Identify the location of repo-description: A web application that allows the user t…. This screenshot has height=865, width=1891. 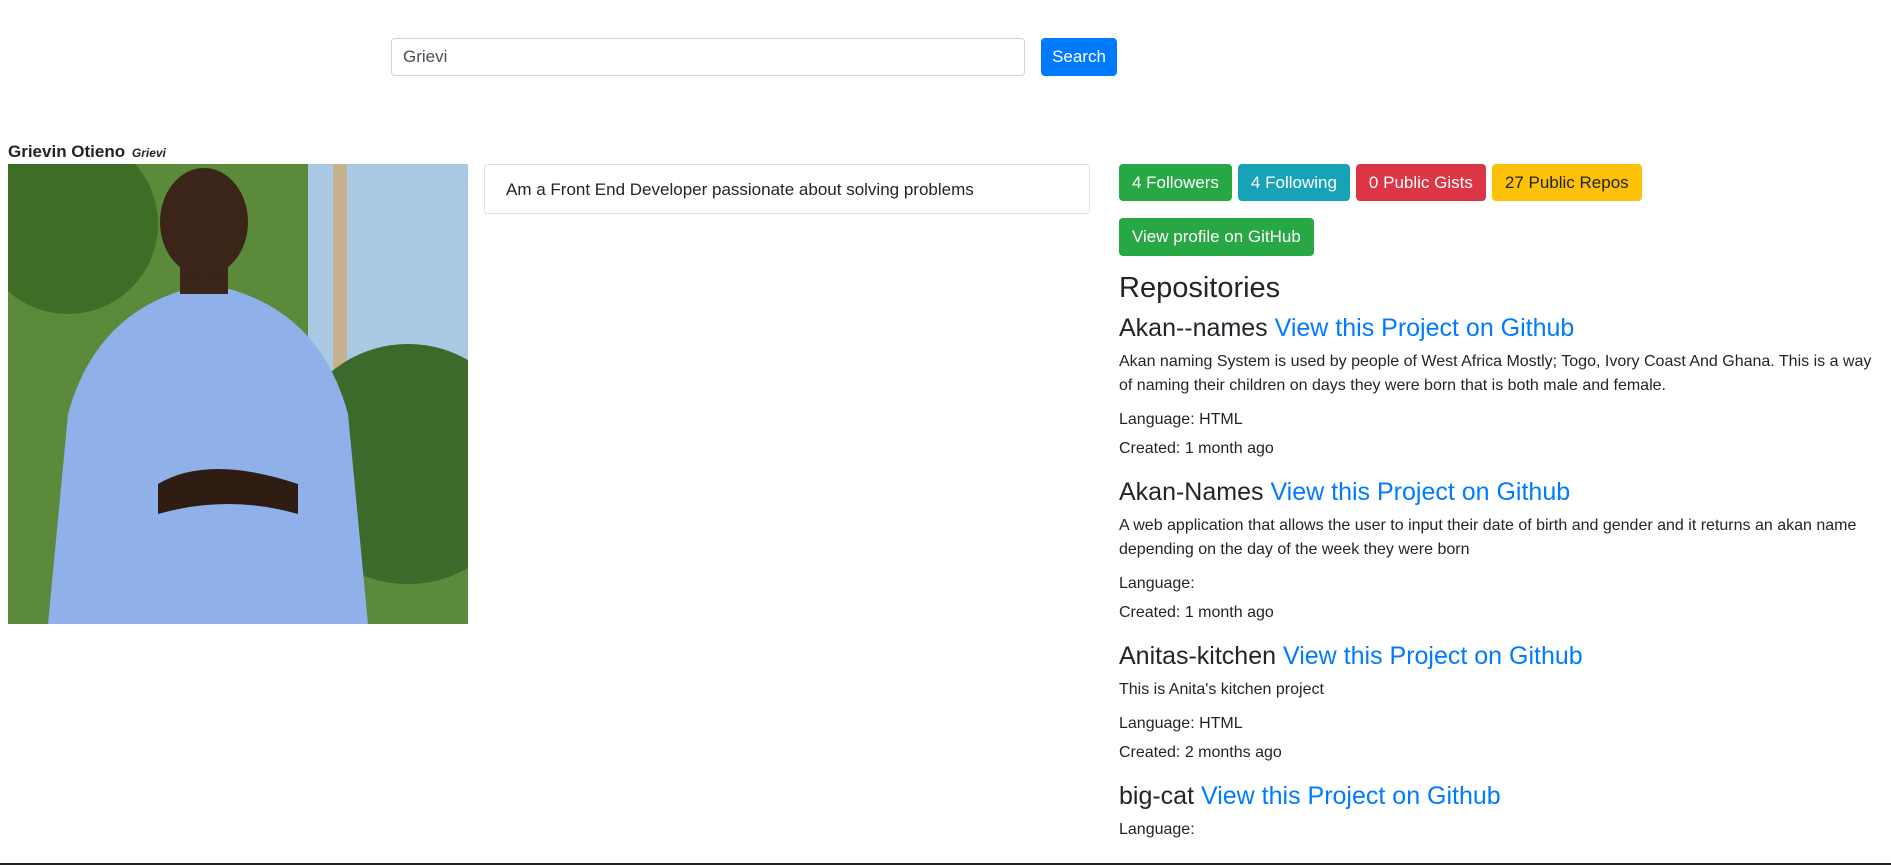
(1488, 537).